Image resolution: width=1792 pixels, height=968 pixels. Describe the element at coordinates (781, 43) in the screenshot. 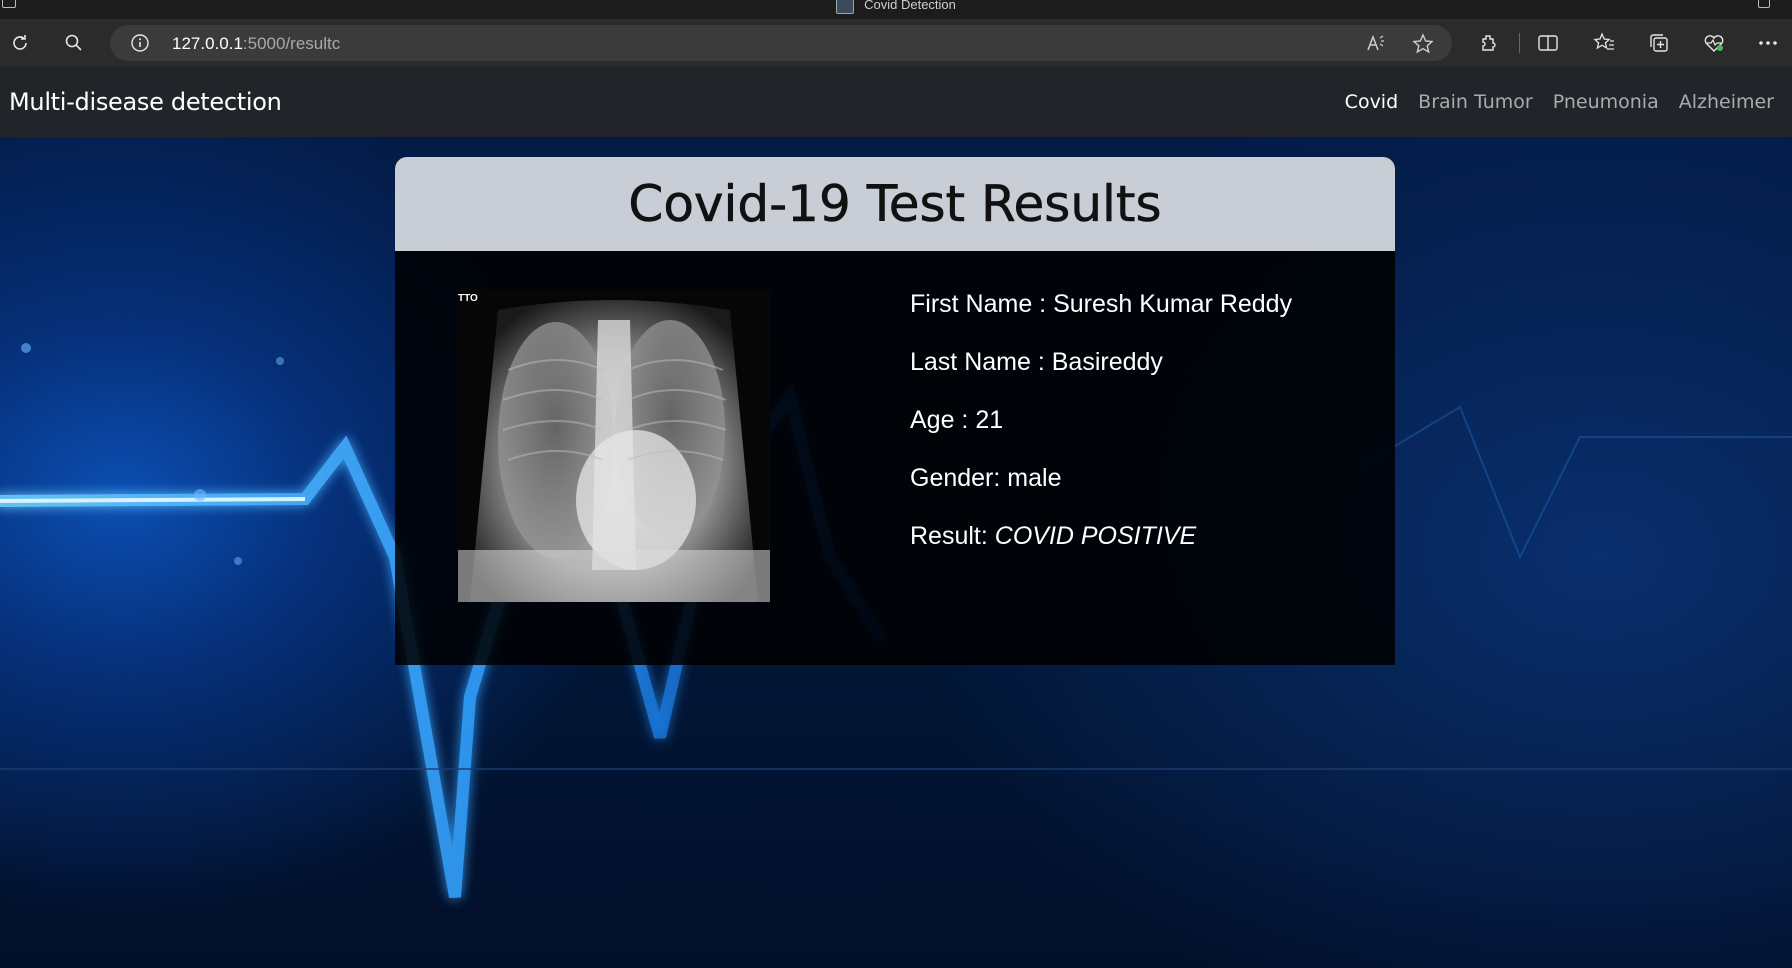

I see `address-bar: 127.0.0.1:5000/resultc` at that location.